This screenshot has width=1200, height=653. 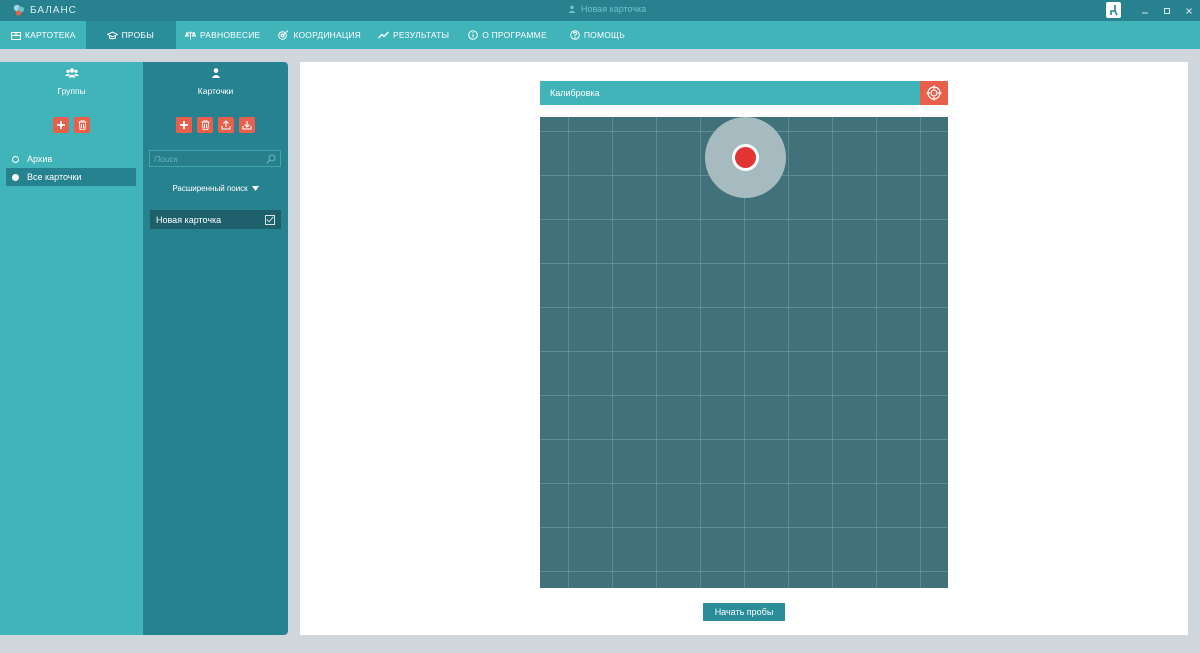 I want to click on logo-icon, so click(x=18, y=10).